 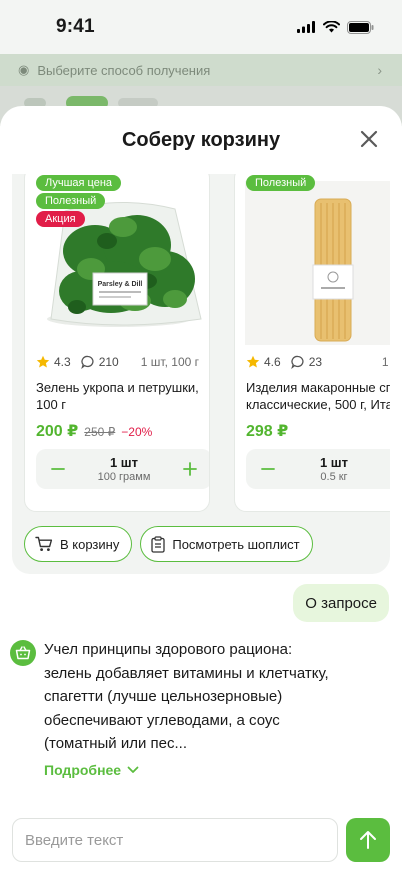 I want to click on package-label: Parsley & Dill, so click(x=120, y=284).